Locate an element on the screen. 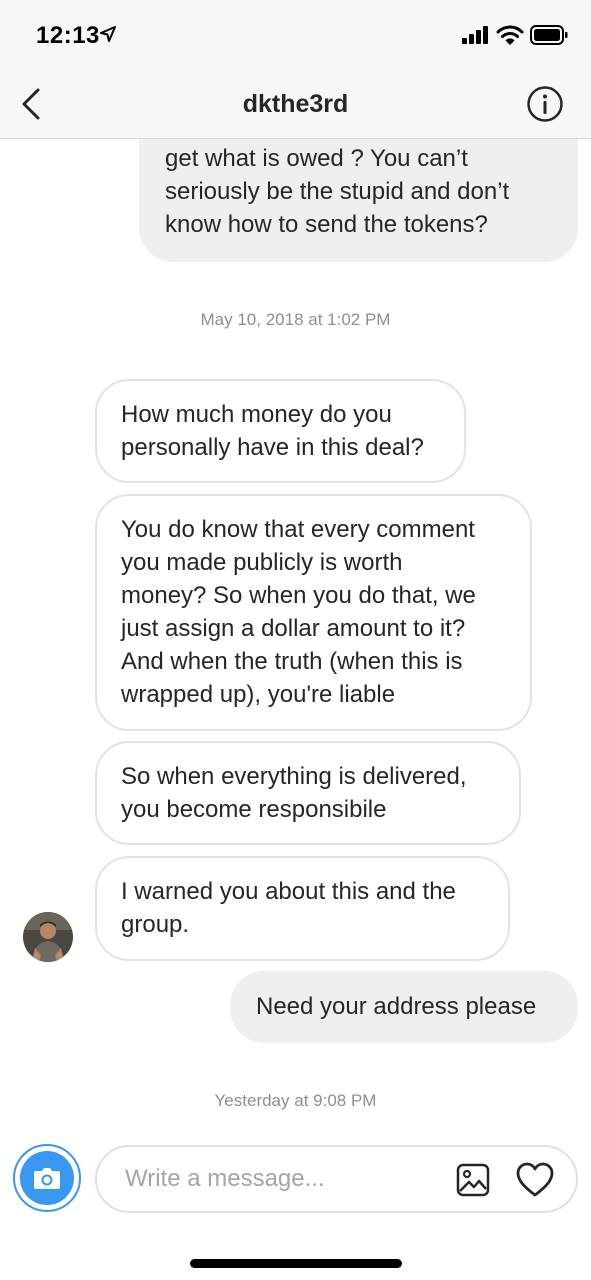  message-timestamp: May 10, 2018 at 1:02 PM is located at coordinates (295, 319).